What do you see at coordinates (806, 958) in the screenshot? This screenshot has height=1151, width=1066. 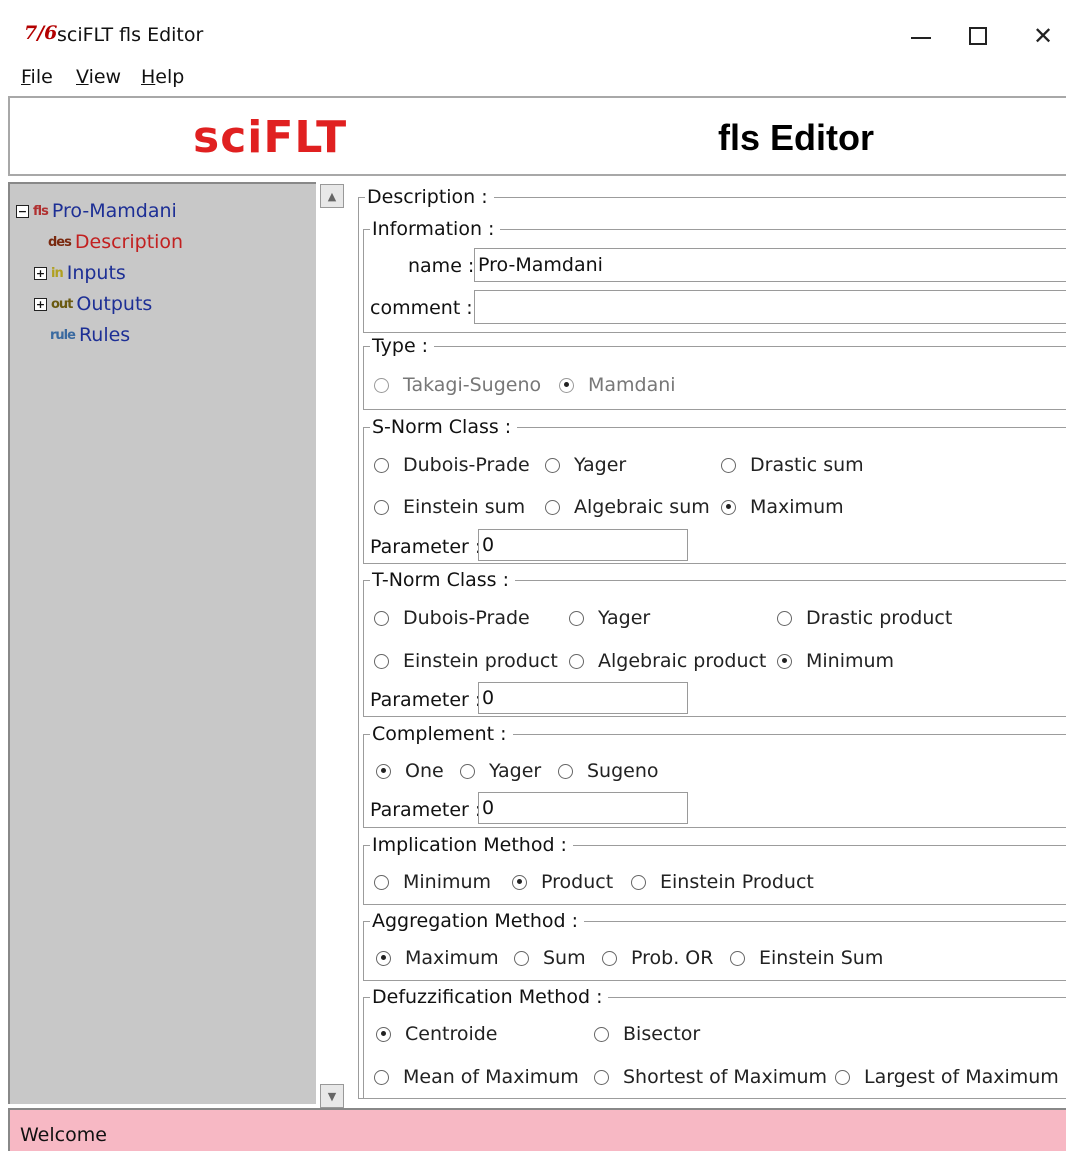 I see `radio-aggregation-einstein-sum: Einstein Sum` at bounding box center [806, 958].